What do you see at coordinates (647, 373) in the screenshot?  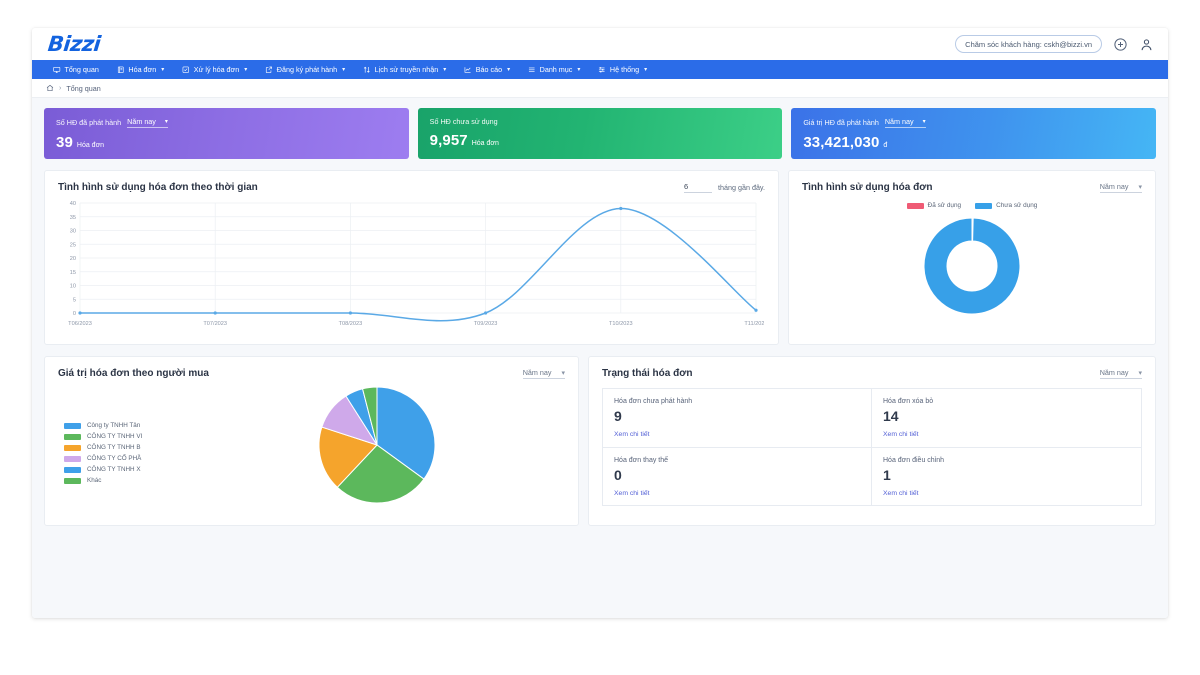 I see `invoice-status-title: Trạng thái hóa đơn` at bounding box center [647, 373].